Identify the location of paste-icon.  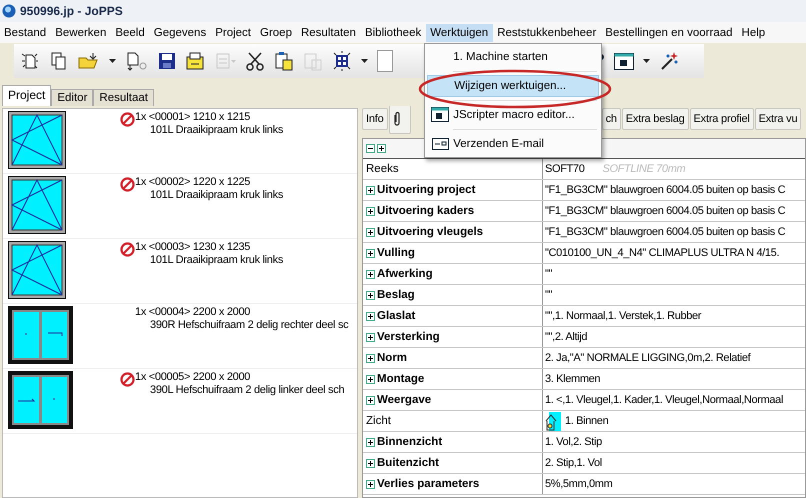
(284, 61).